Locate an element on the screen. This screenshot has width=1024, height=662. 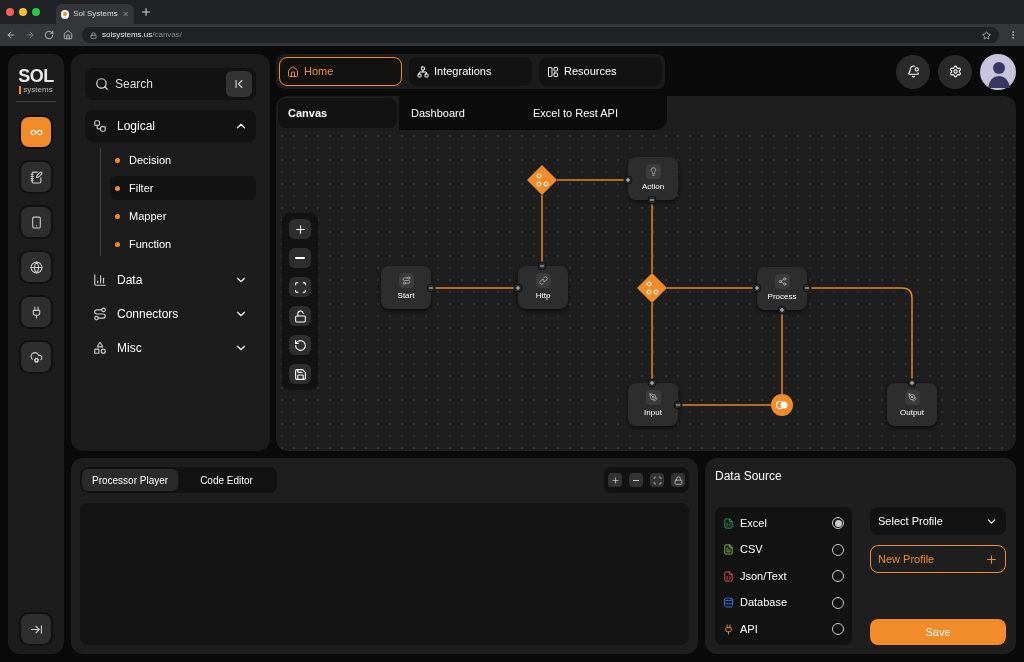
canvas-tab: Canvas is located at coordinates (337, 113).